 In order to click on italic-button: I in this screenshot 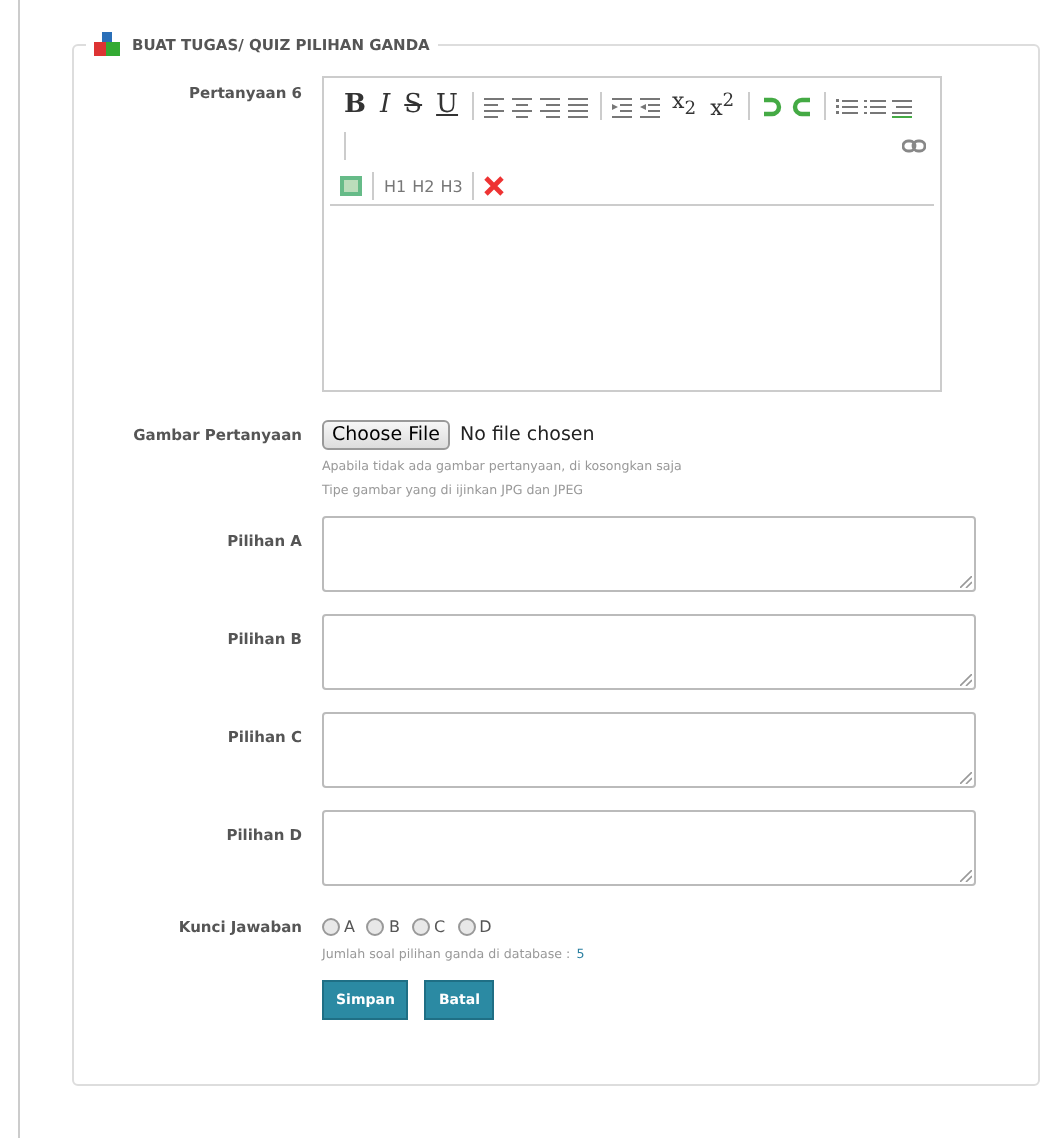, I will do `click(385, 106)`.